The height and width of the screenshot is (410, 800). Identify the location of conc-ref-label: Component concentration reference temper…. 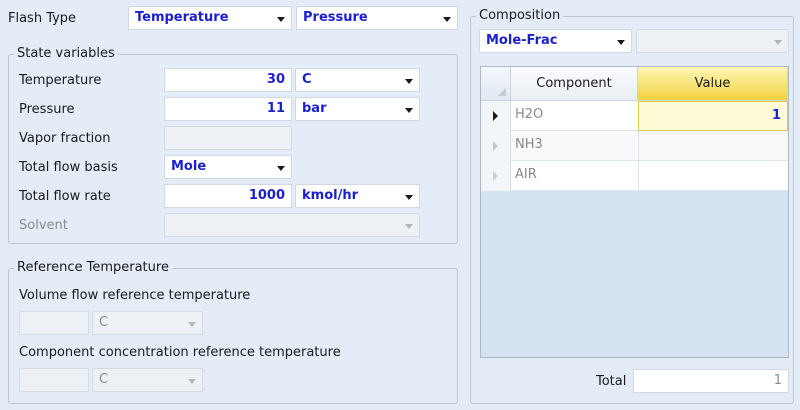
(180, 352).